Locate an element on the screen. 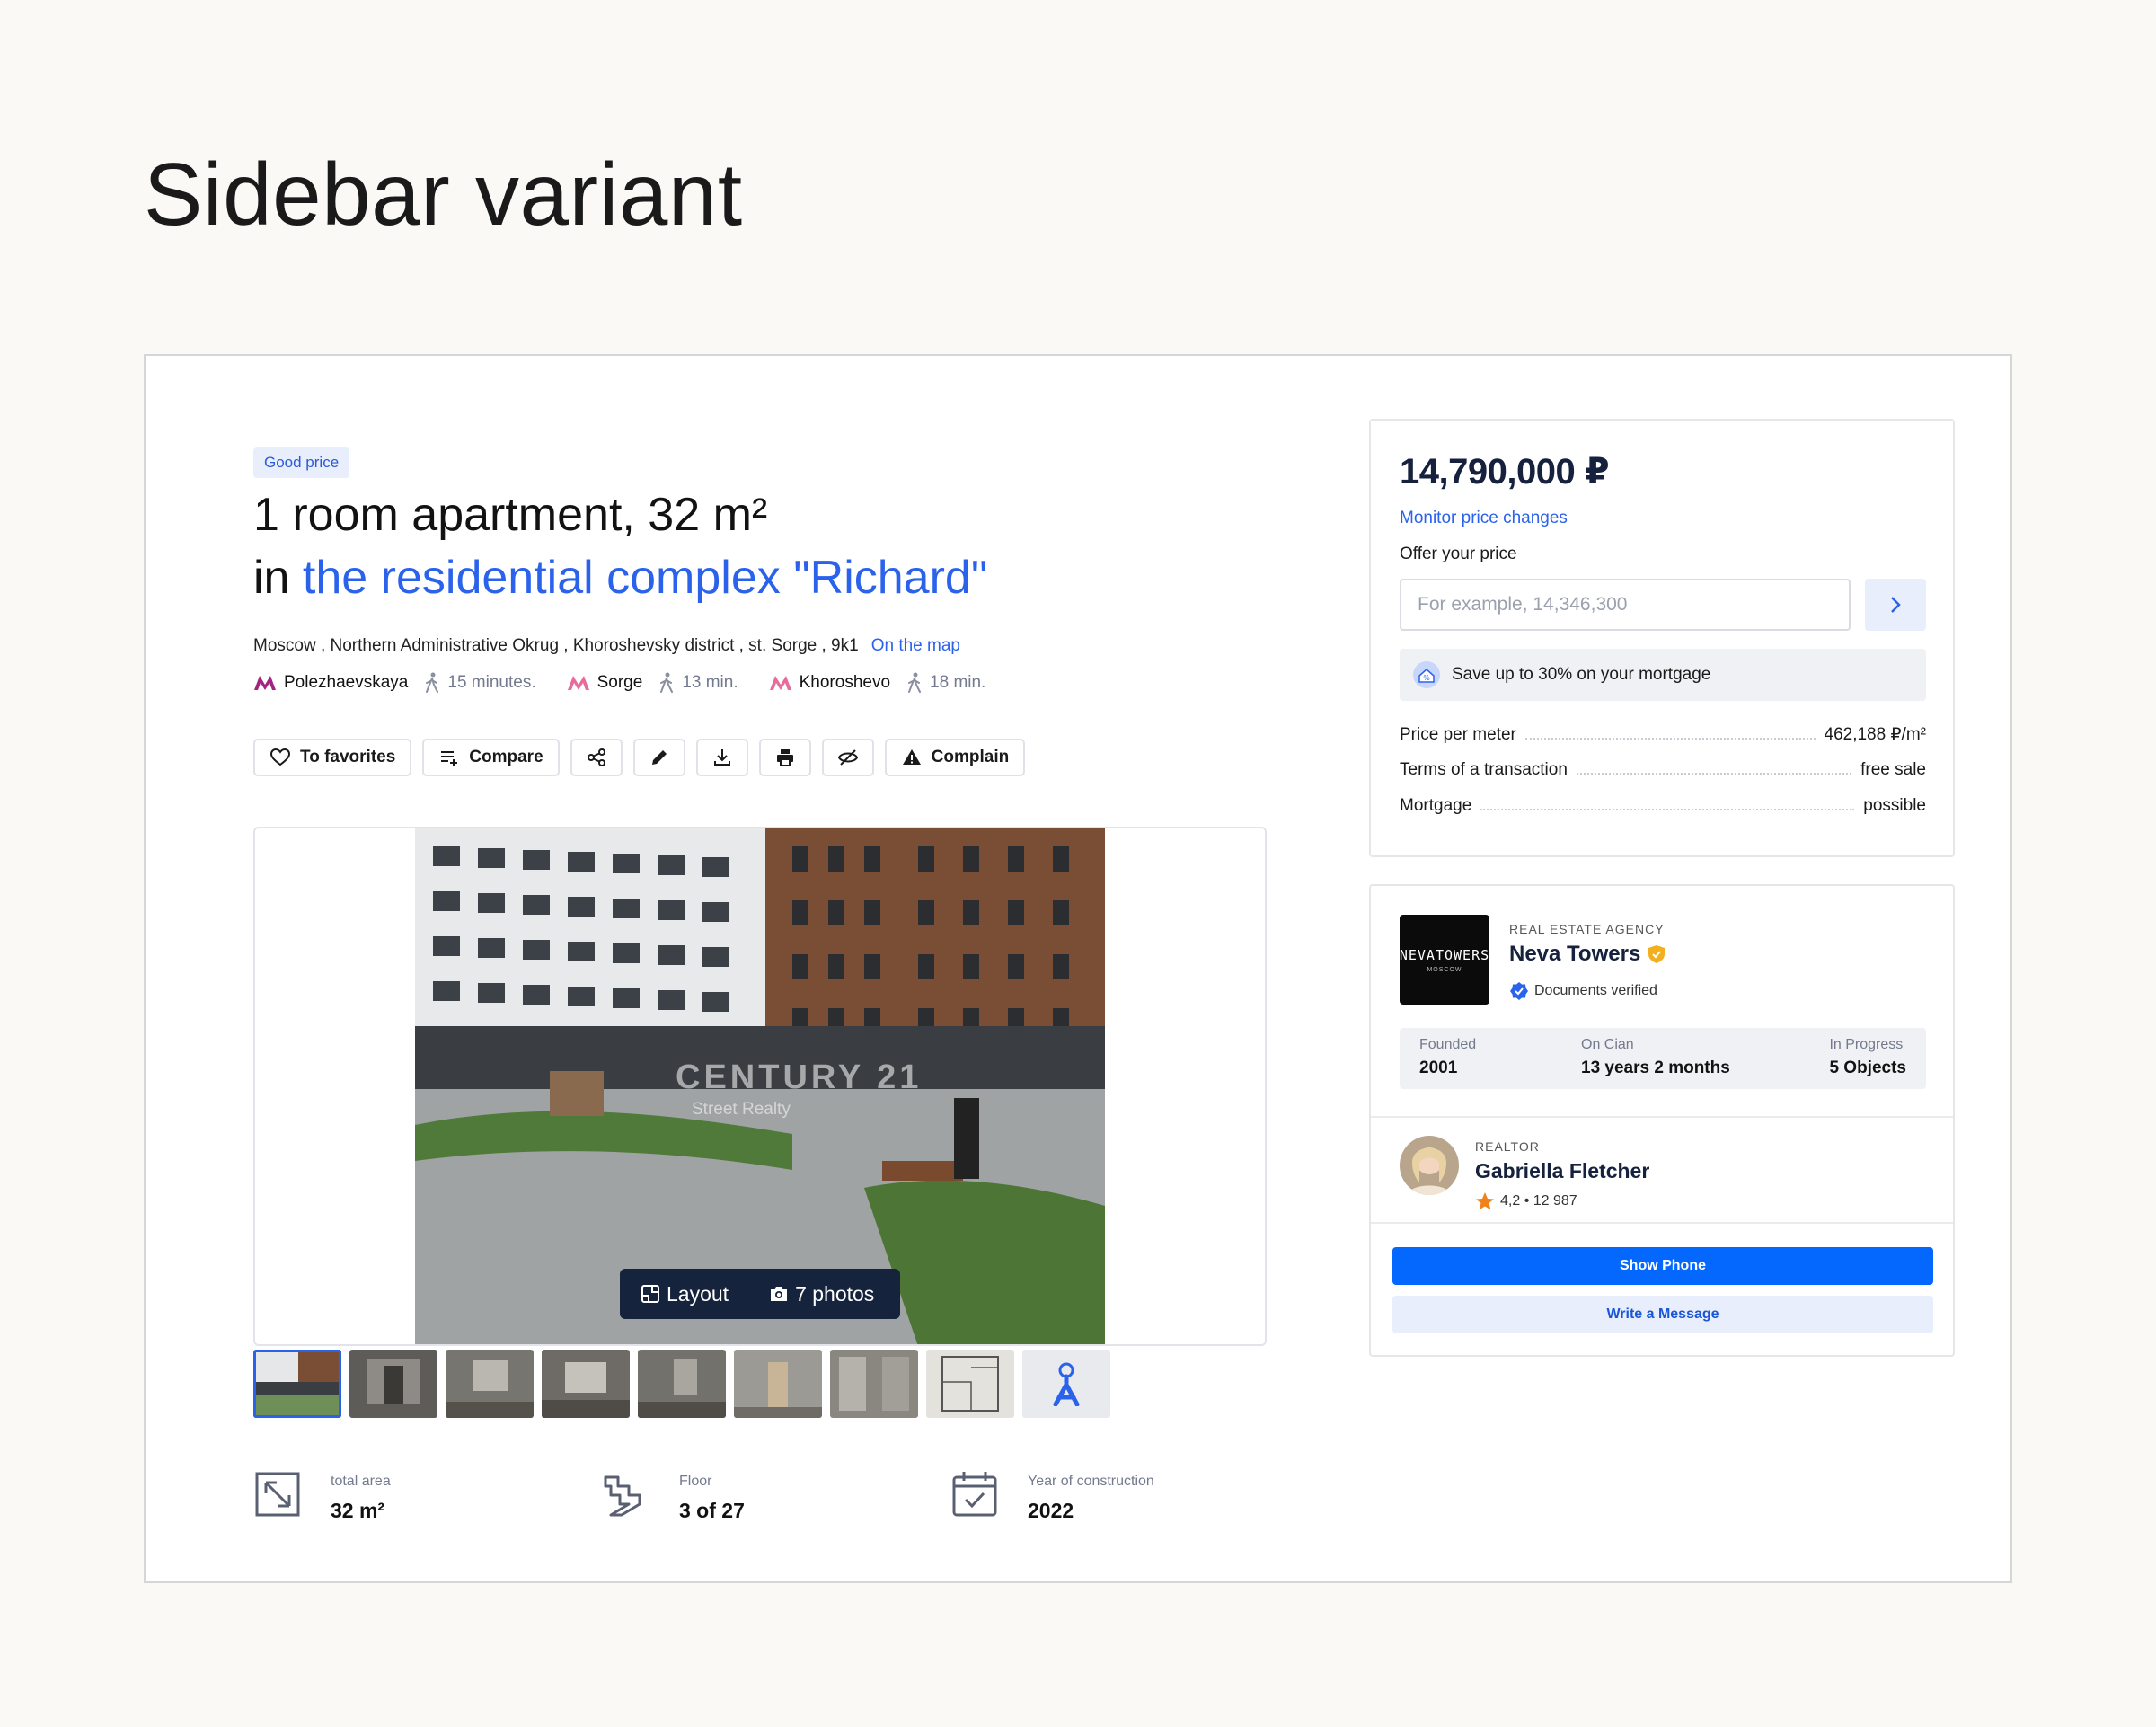 Image resolution: width=2156 pixels, height=1727 pixels. mortgage-promo: % Save up to 30% on your mortgage is located at coordinates (1663, 675).